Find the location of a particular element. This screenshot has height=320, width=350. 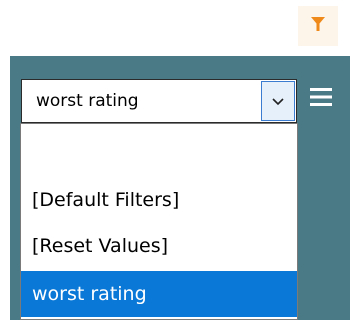

funnel-icon is located at coordinates (318, 26).